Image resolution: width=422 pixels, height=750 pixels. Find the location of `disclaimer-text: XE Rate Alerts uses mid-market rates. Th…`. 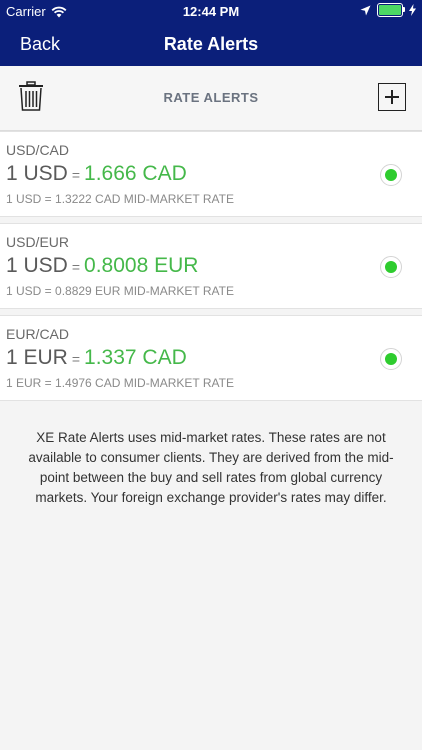

disclaimer-text: XE Rate Alerts uses mid-market rates. Th… is located at coordinates (211, 467).